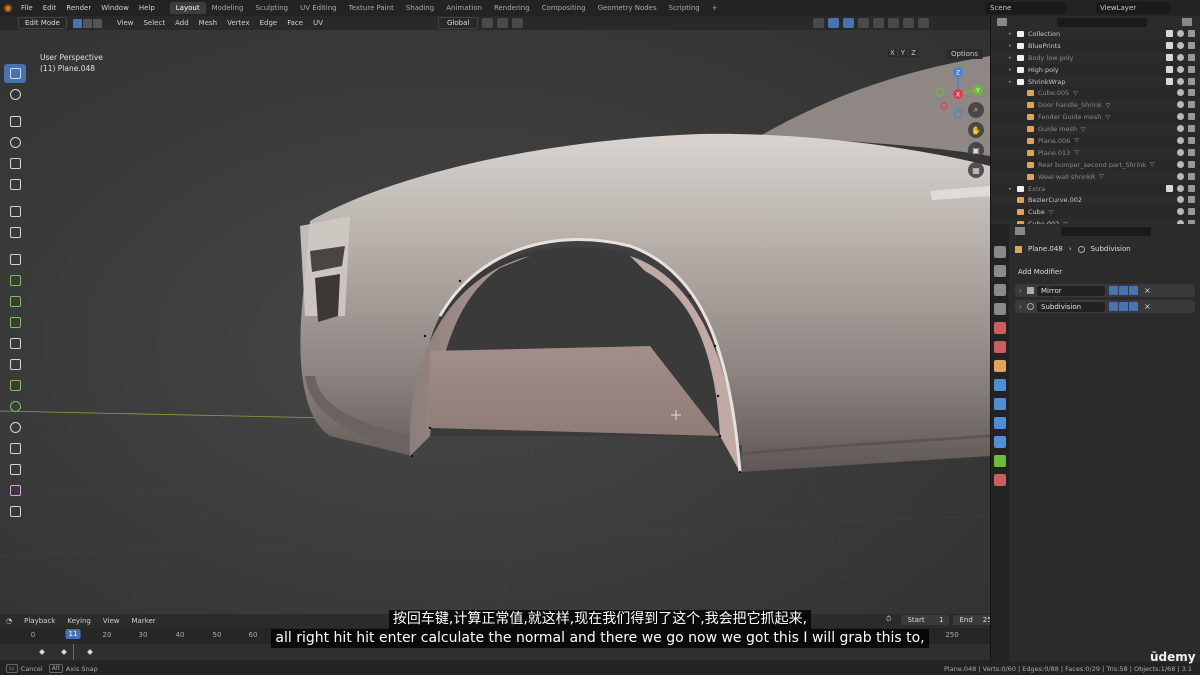  Describe the element at coordinates (1000, 271) in the screenshot. I see `render-tab-icon` at that location.